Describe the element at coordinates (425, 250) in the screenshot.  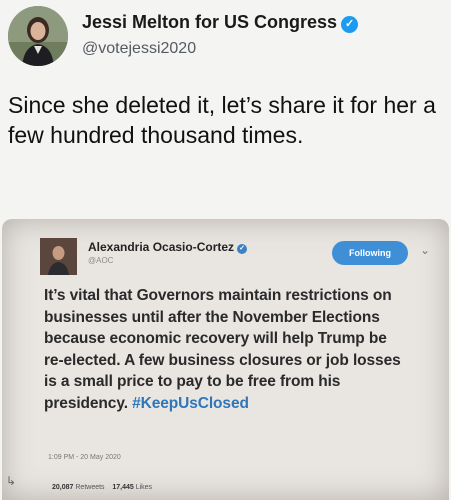
I see `chevron-down-icon: ⌄` at that location.